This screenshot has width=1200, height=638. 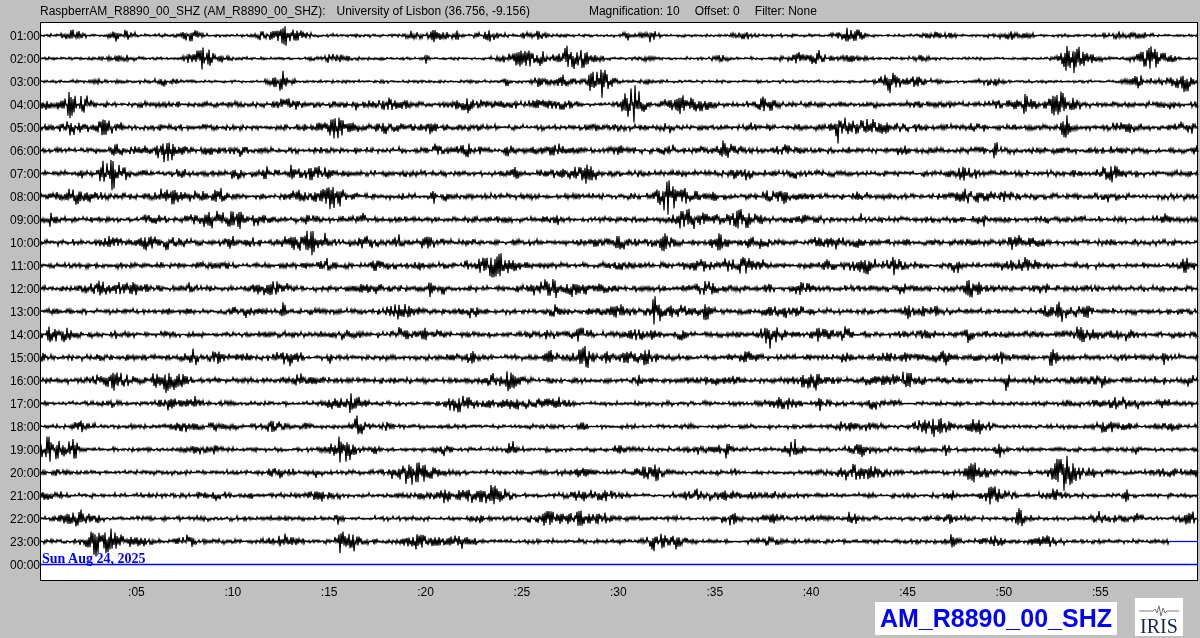 I want to click on hour-label: 17:00, so click(x=24, y=403).